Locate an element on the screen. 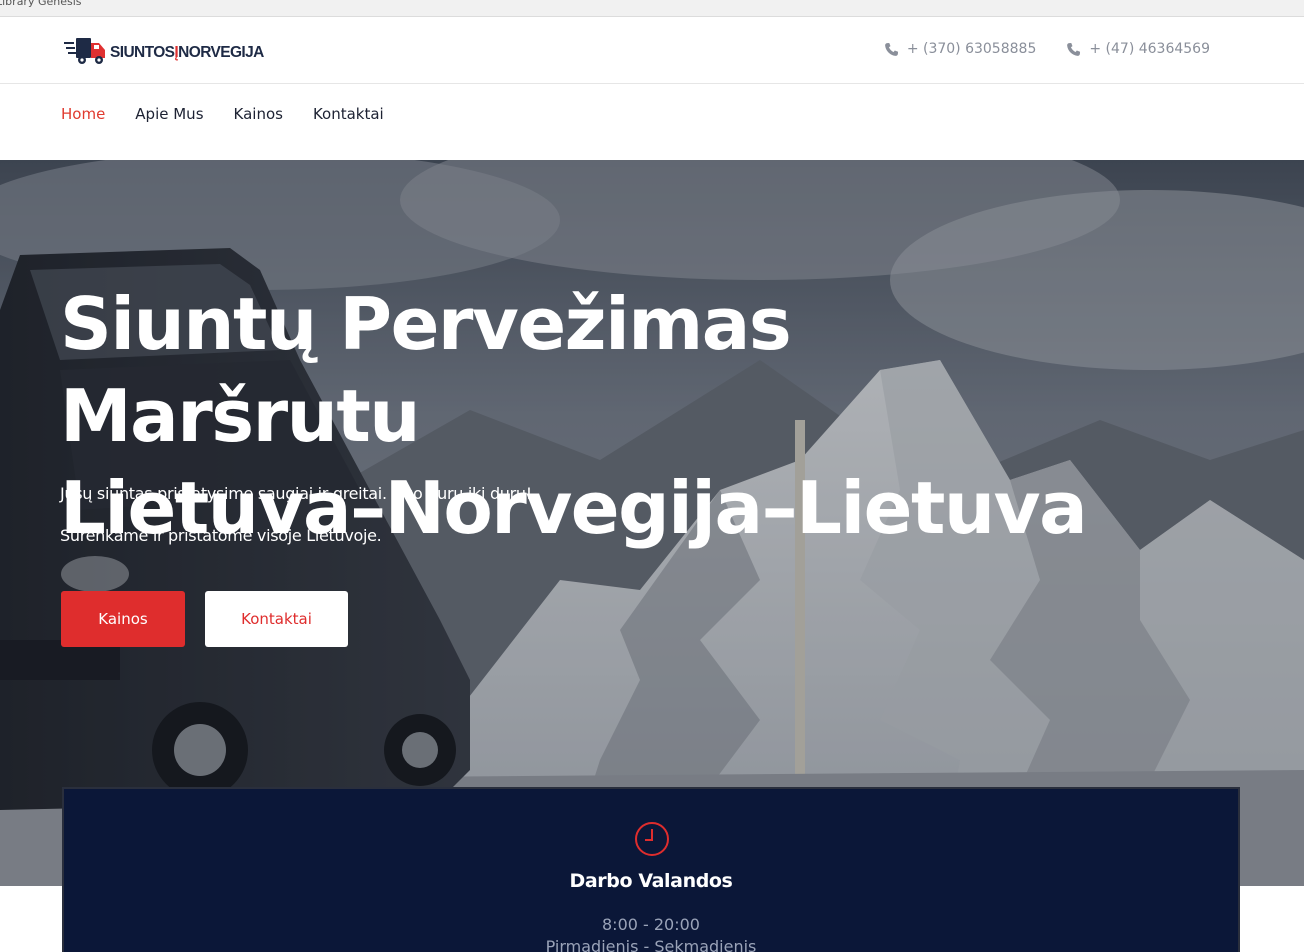  kontaktai-button: Kontaktai is located at coordinates (276, 619).